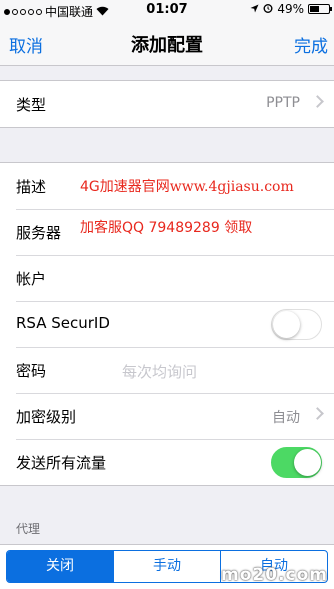  Describe the element at coordinates (320, 9) in the screenshot. I see `battery-icon` at that location.